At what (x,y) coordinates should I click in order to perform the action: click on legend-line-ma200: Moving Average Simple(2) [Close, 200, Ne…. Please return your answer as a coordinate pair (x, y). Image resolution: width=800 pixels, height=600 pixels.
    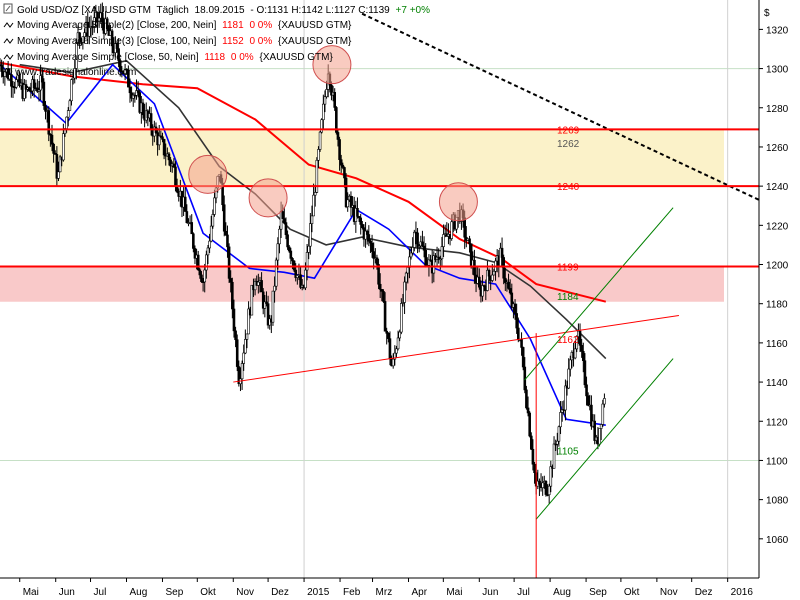
    Looking at the image, I should click on (177, 25).